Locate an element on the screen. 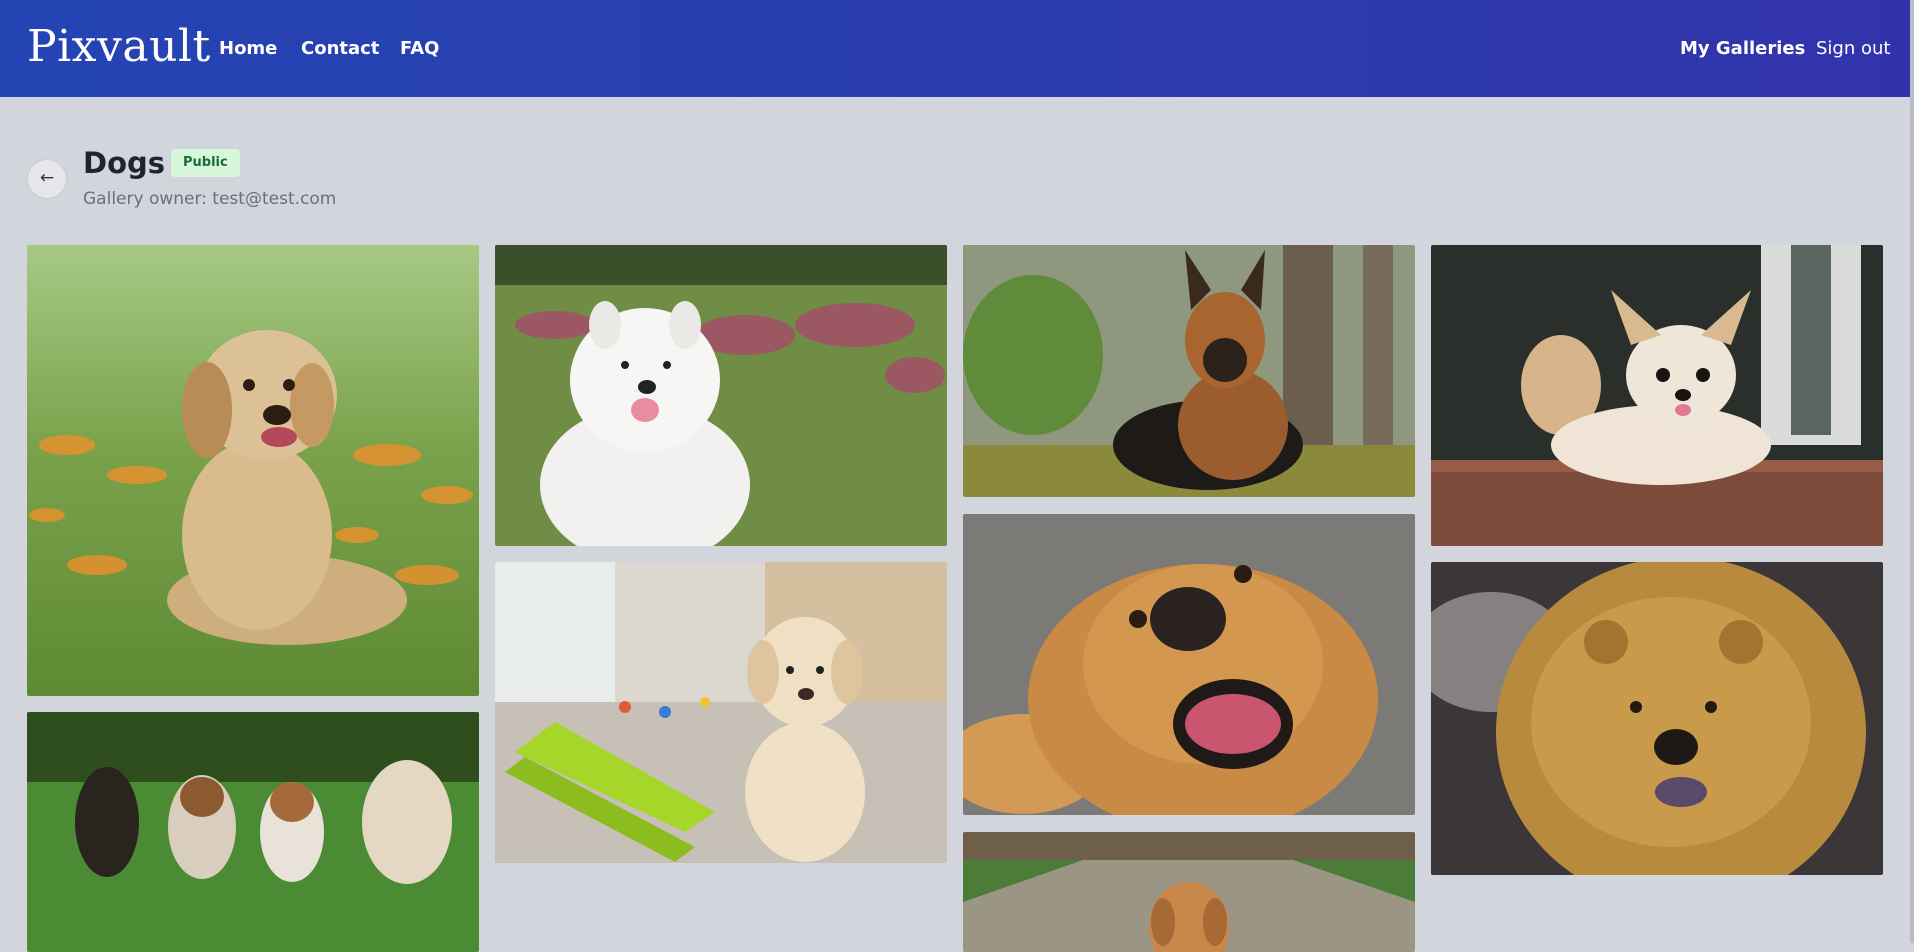  nav-link-home: Home is located at coordinates (248, 49).